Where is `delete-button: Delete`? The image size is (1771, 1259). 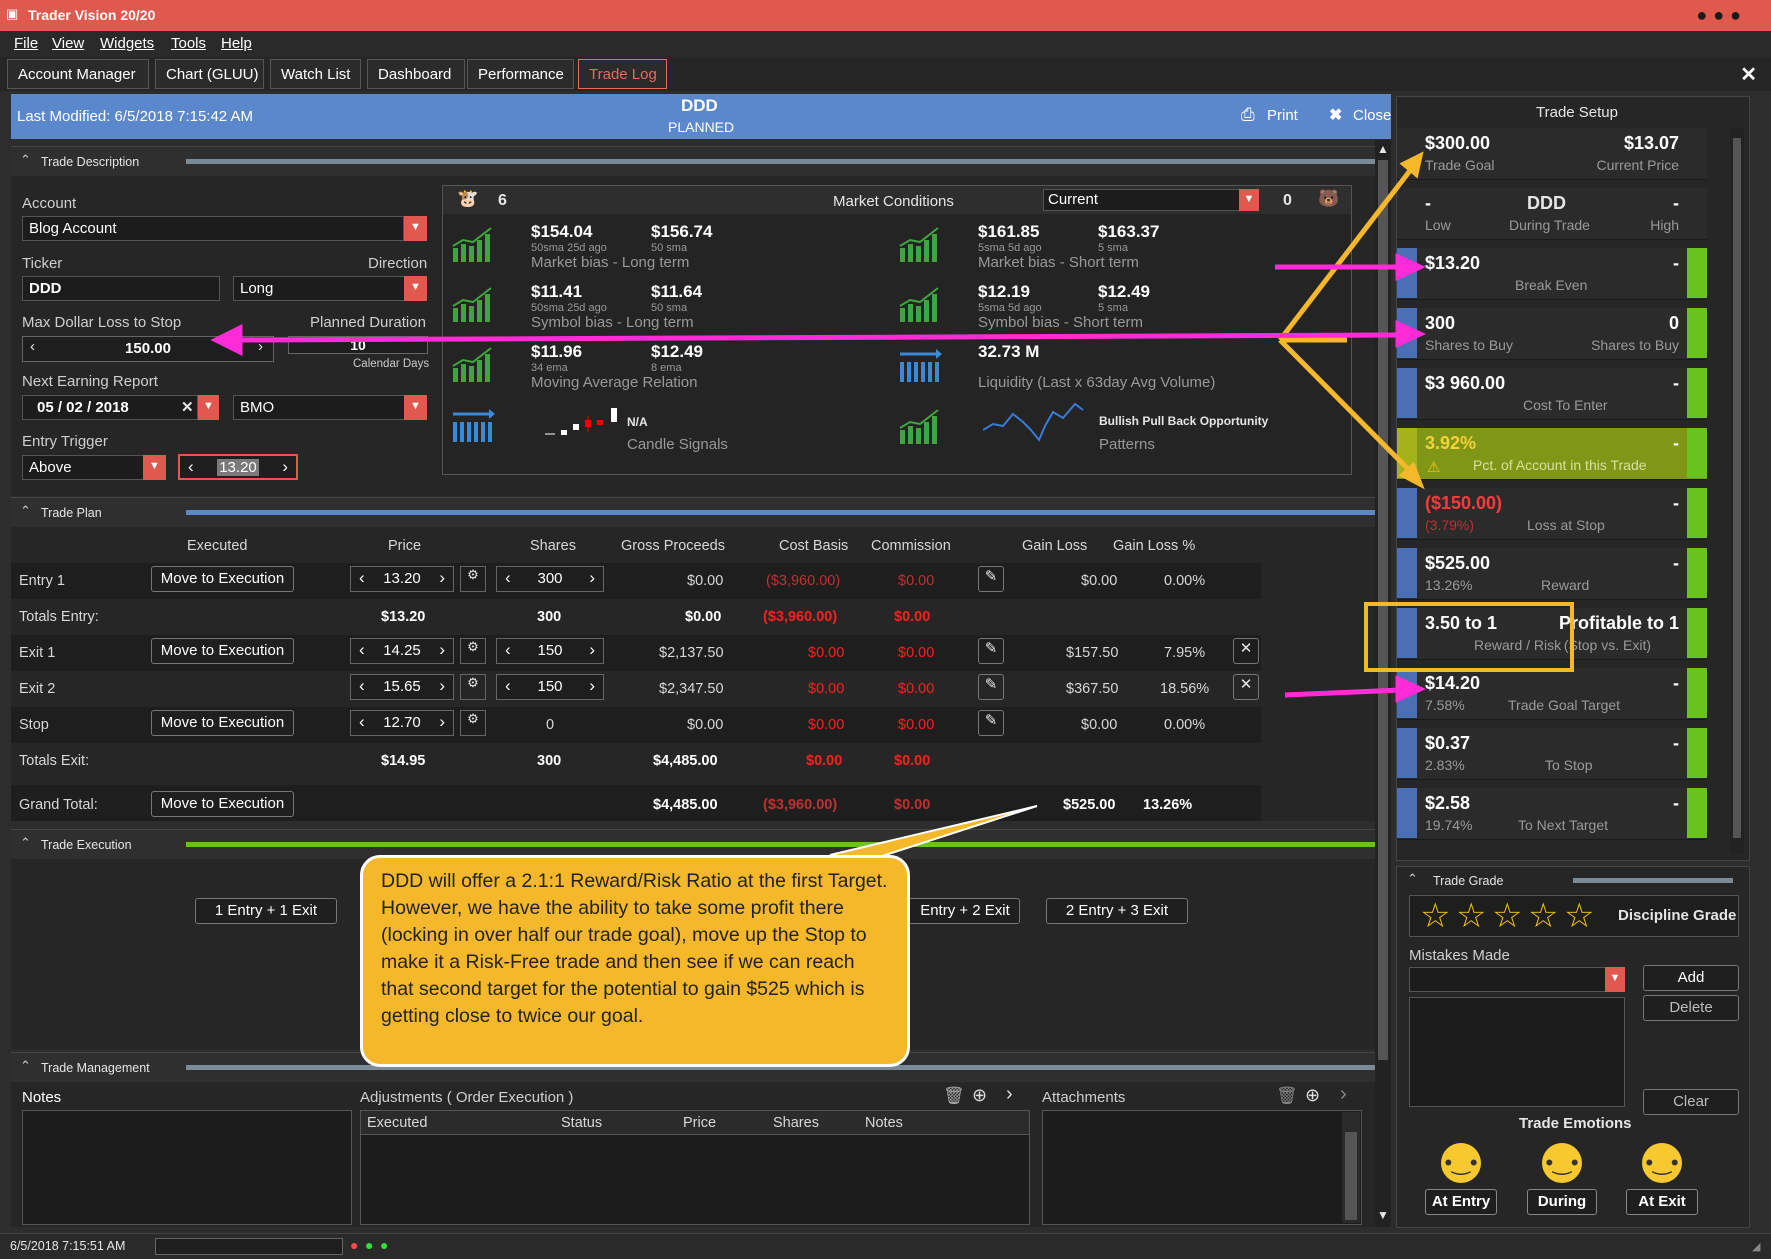 delete-button: Delete is located at coordinates (1691, 1008).